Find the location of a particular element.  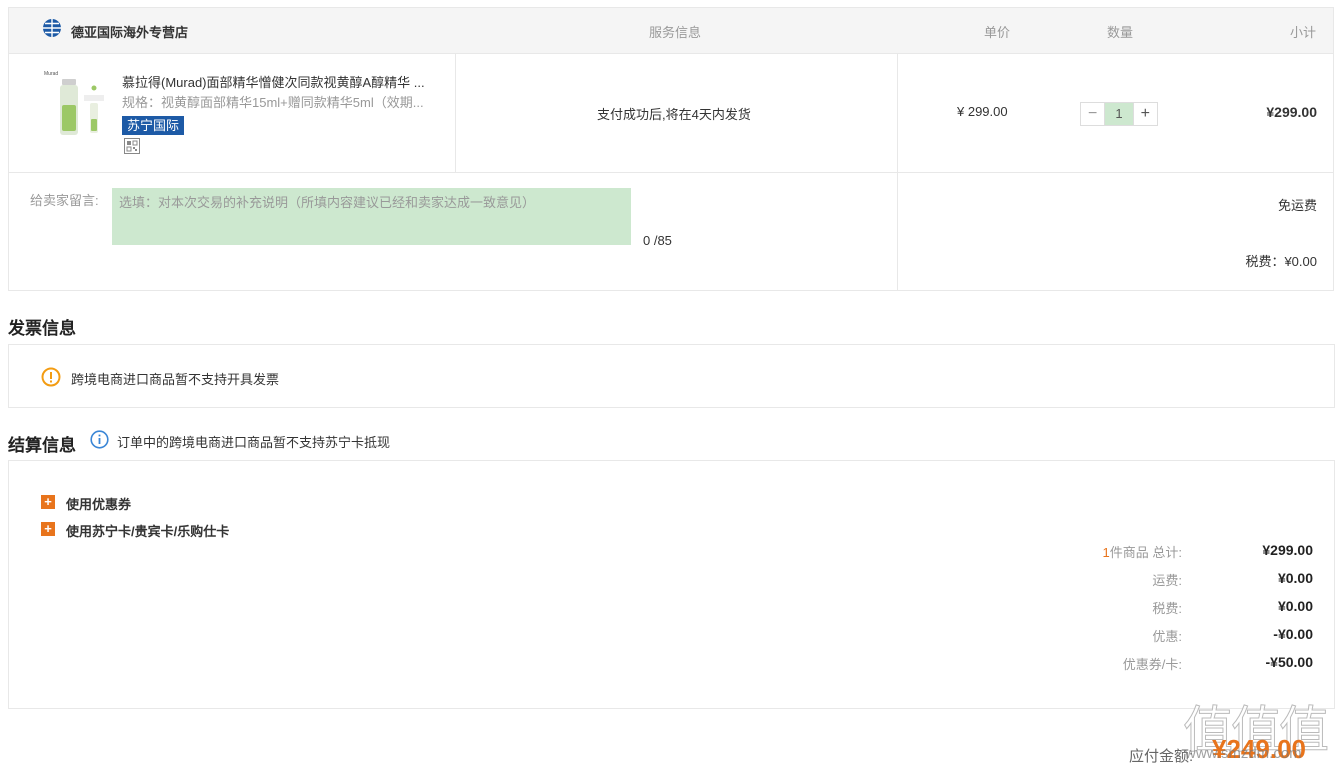

warning-icon is located at coordinates (51, 377).